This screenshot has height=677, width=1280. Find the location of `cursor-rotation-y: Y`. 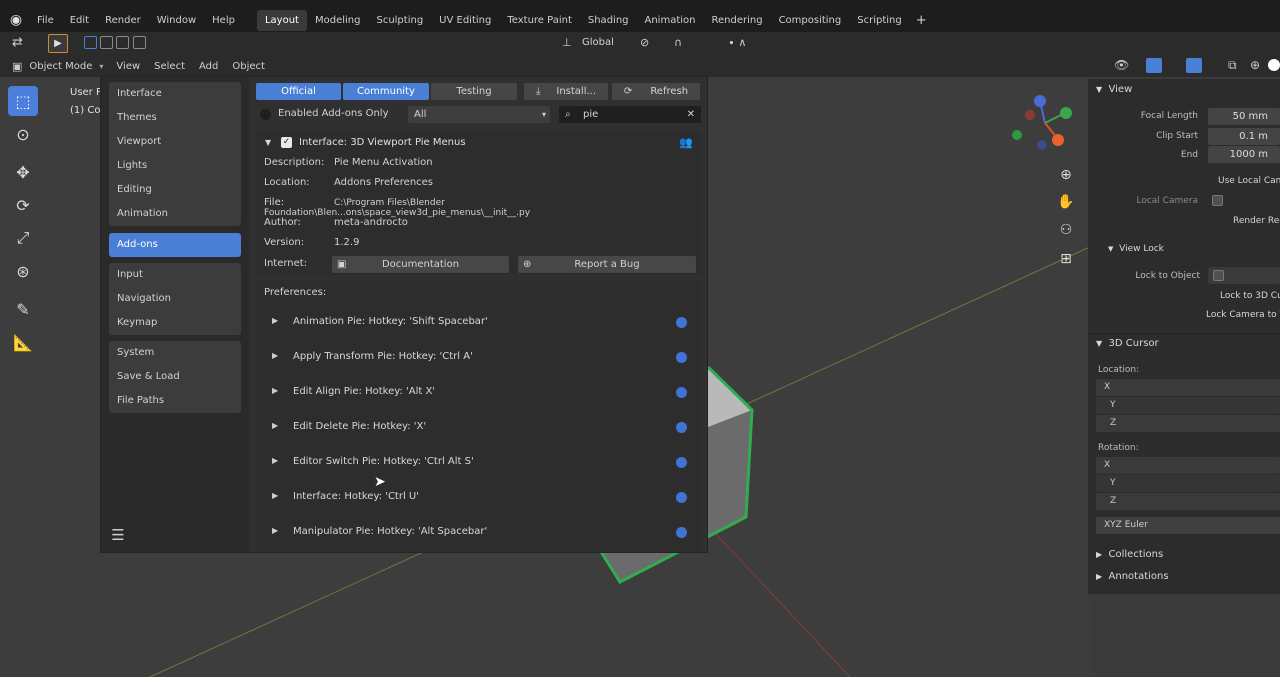

cursor-rotation-y: Y is located at coordinates (1188, 483).